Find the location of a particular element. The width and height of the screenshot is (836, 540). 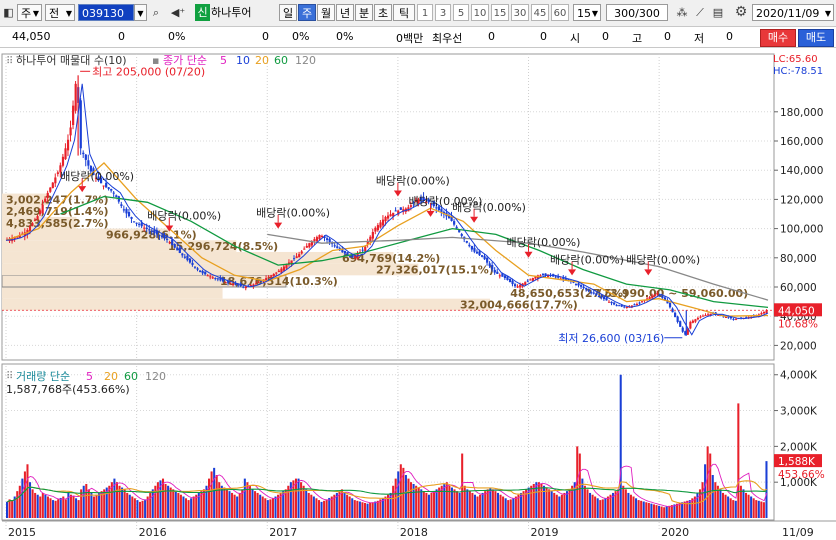

interval-15: 15 is located at coordinates (500, 12).